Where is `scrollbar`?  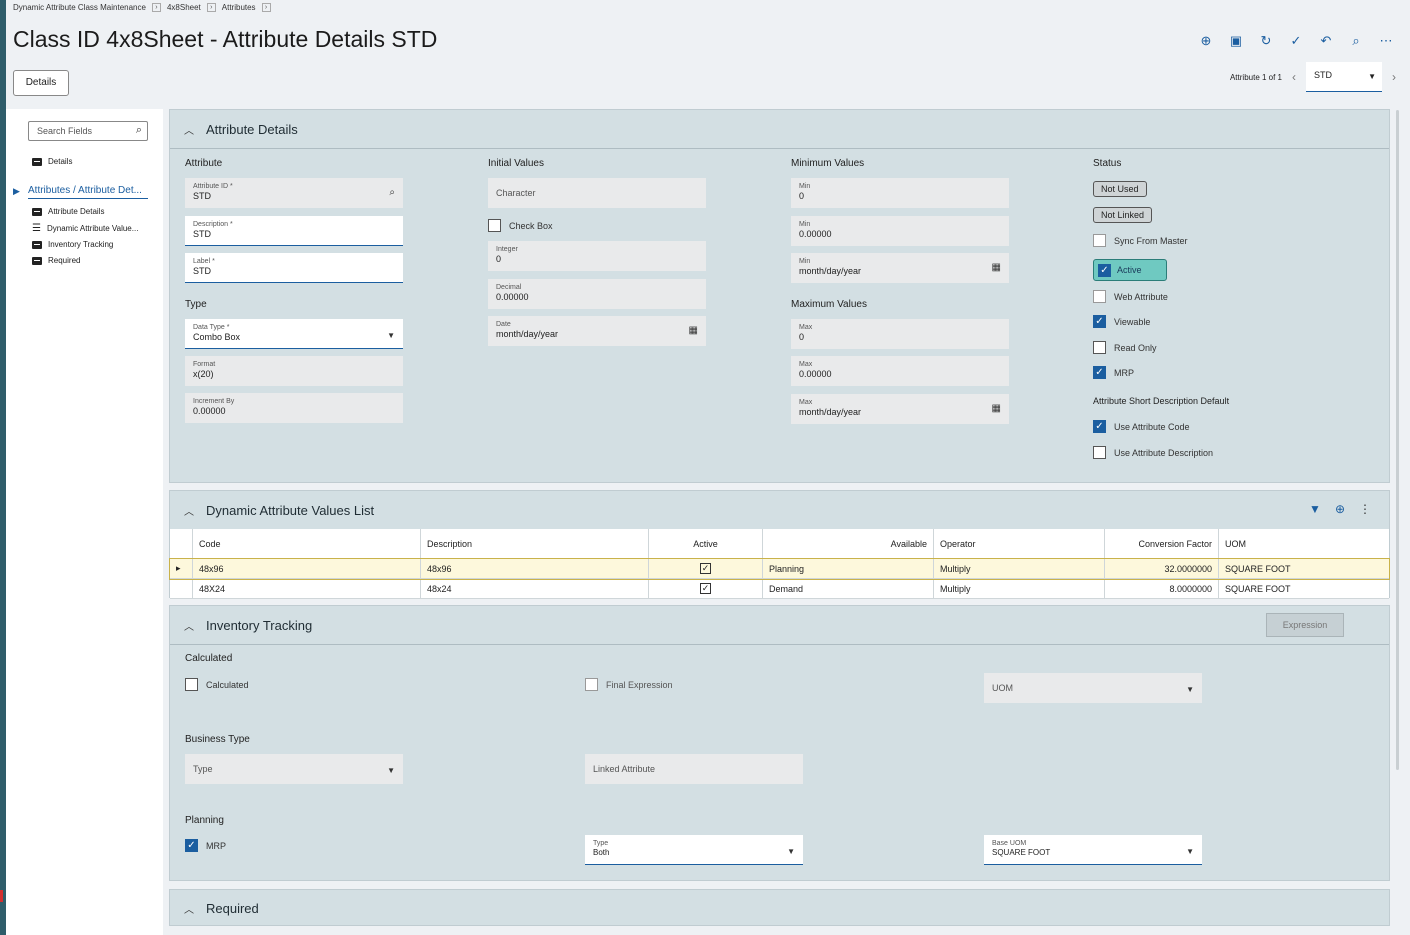
scrollbar is located at coordinates (1397, 440).